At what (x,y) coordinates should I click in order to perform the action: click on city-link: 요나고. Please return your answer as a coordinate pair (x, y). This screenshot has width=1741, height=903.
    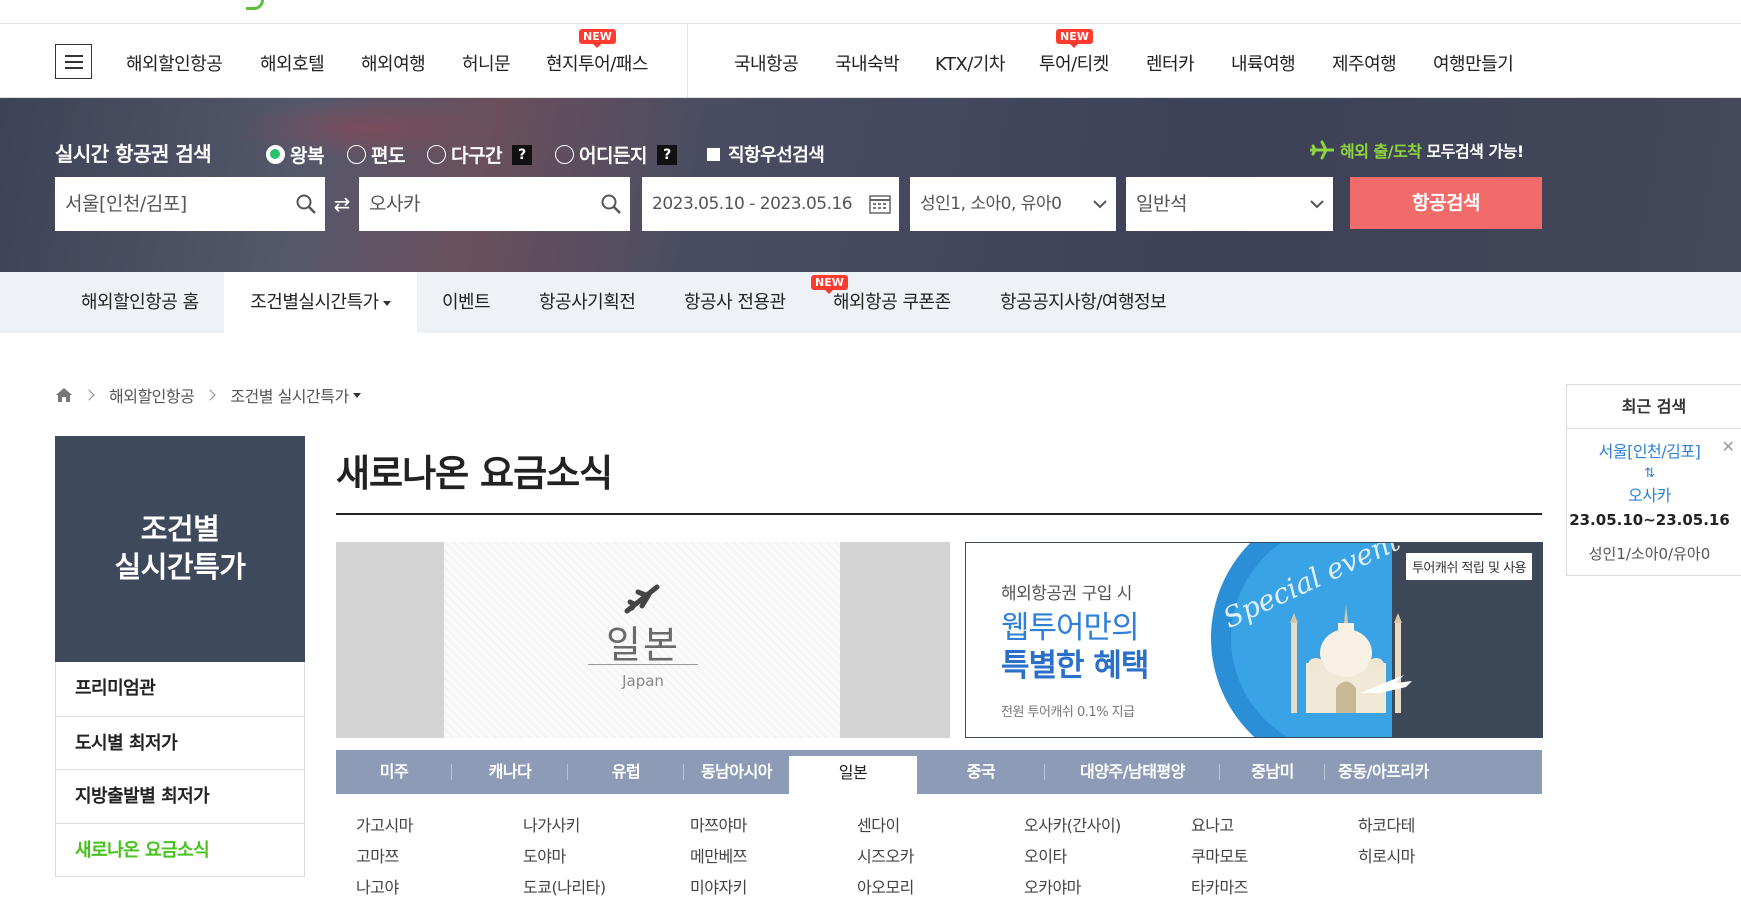
    Looking at the image, I should click on (1212, 824).